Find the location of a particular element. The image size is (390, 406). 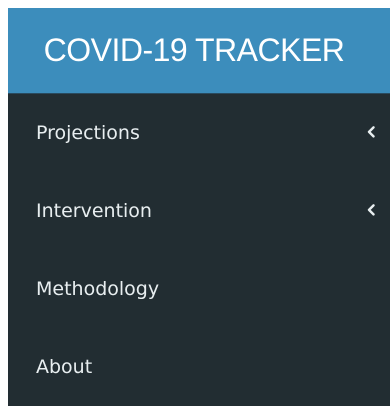

app-title: COVID-19 TRACKER is located at coordinates (194, 50).